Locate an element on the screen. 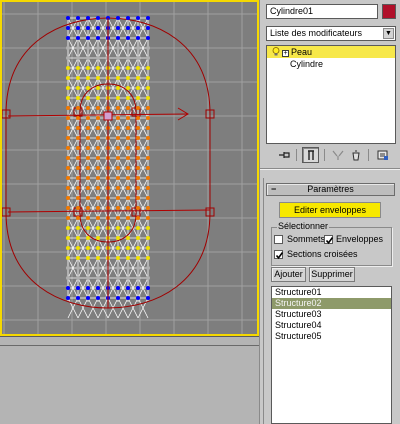 Image resolution: width=400 pixels, height=424 pixels. list-item-structure02: Structure02 is located at coordinates (331, 303).